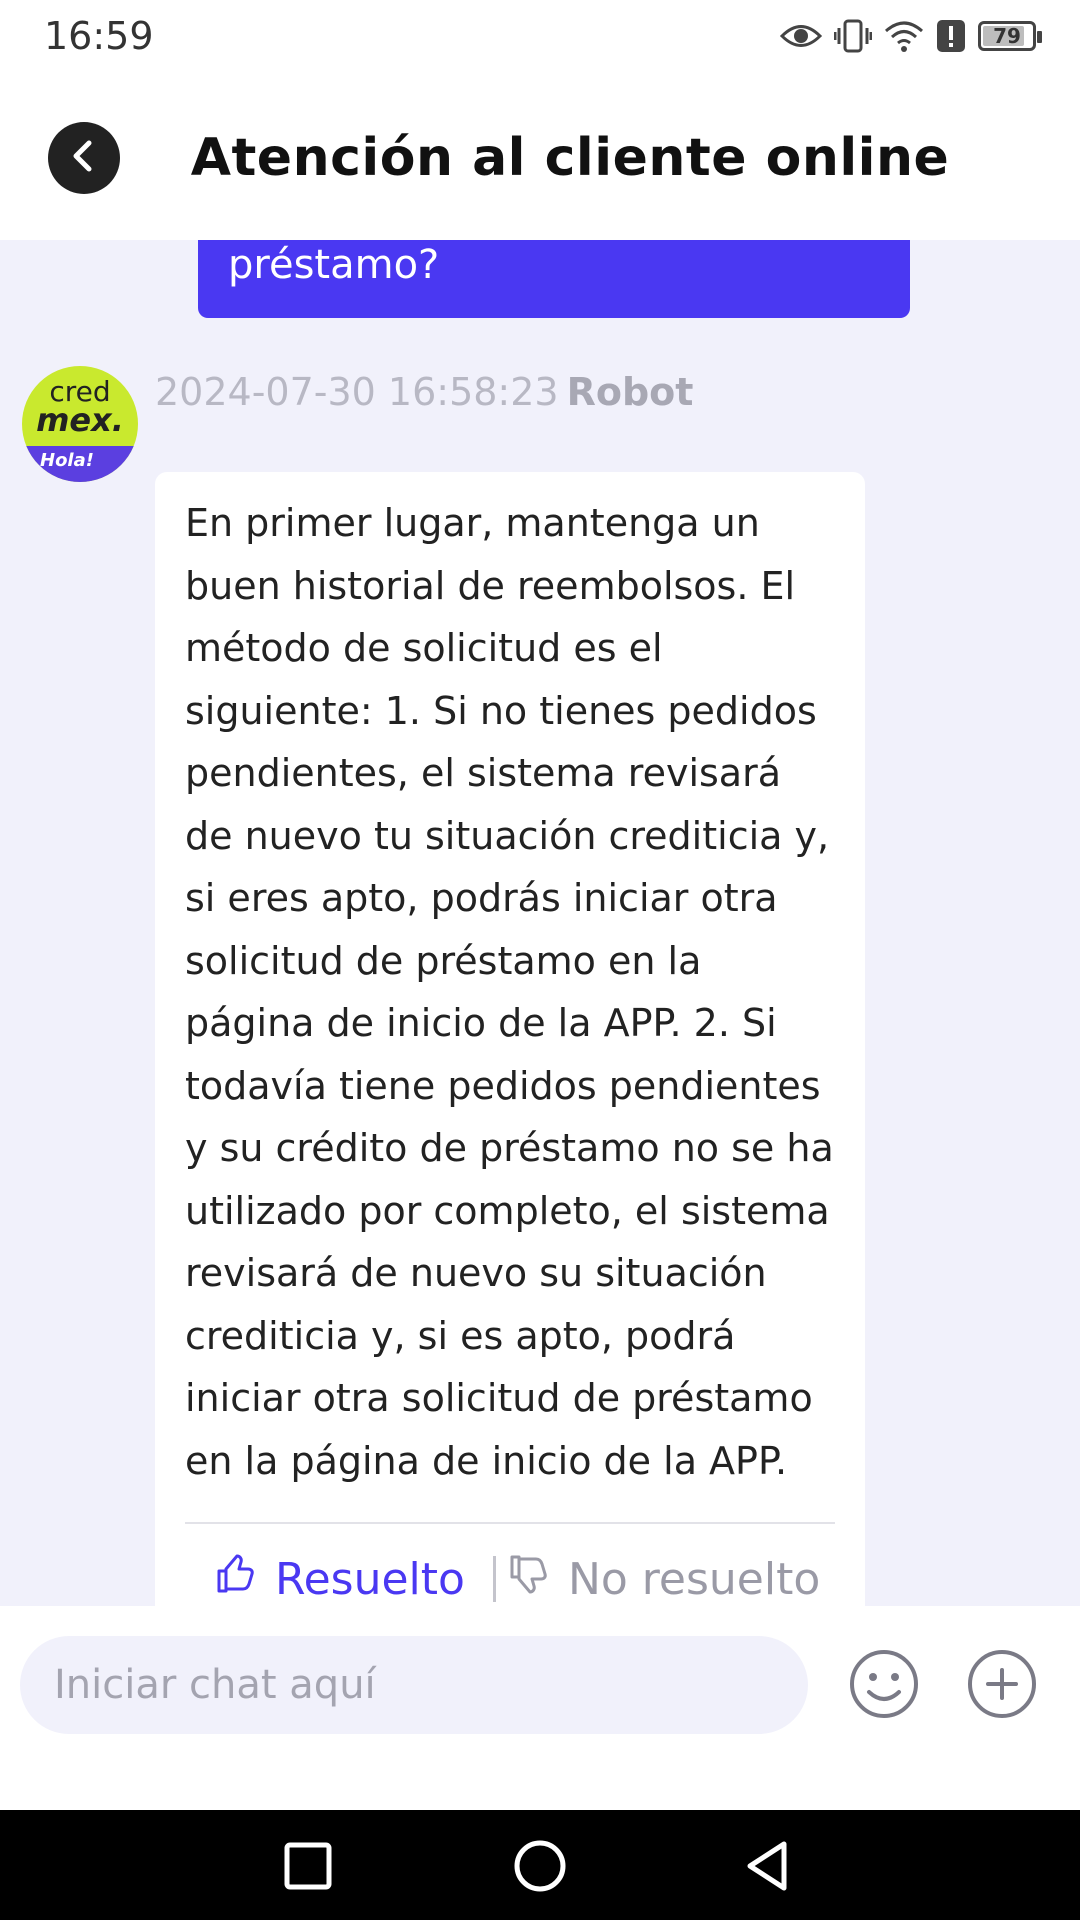 This screenshot has height=1920, width=1080. What do you see at coordinates (1002, 1684) in the screenshot?
I see `add-attachment-button` at bounding box center [1002, 1684].